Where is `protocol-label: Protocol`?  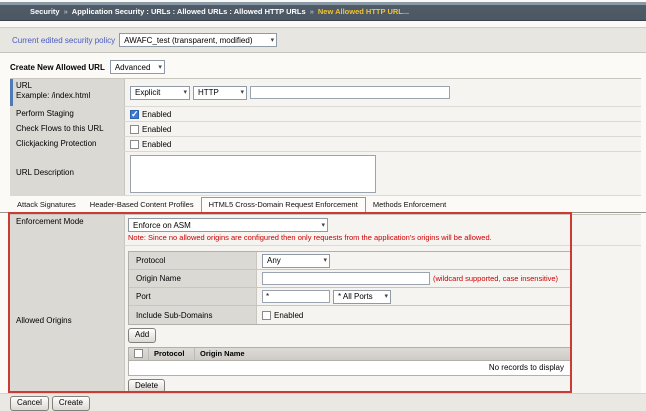 protocol-label: Protocol is located at coordinates (193, 260).